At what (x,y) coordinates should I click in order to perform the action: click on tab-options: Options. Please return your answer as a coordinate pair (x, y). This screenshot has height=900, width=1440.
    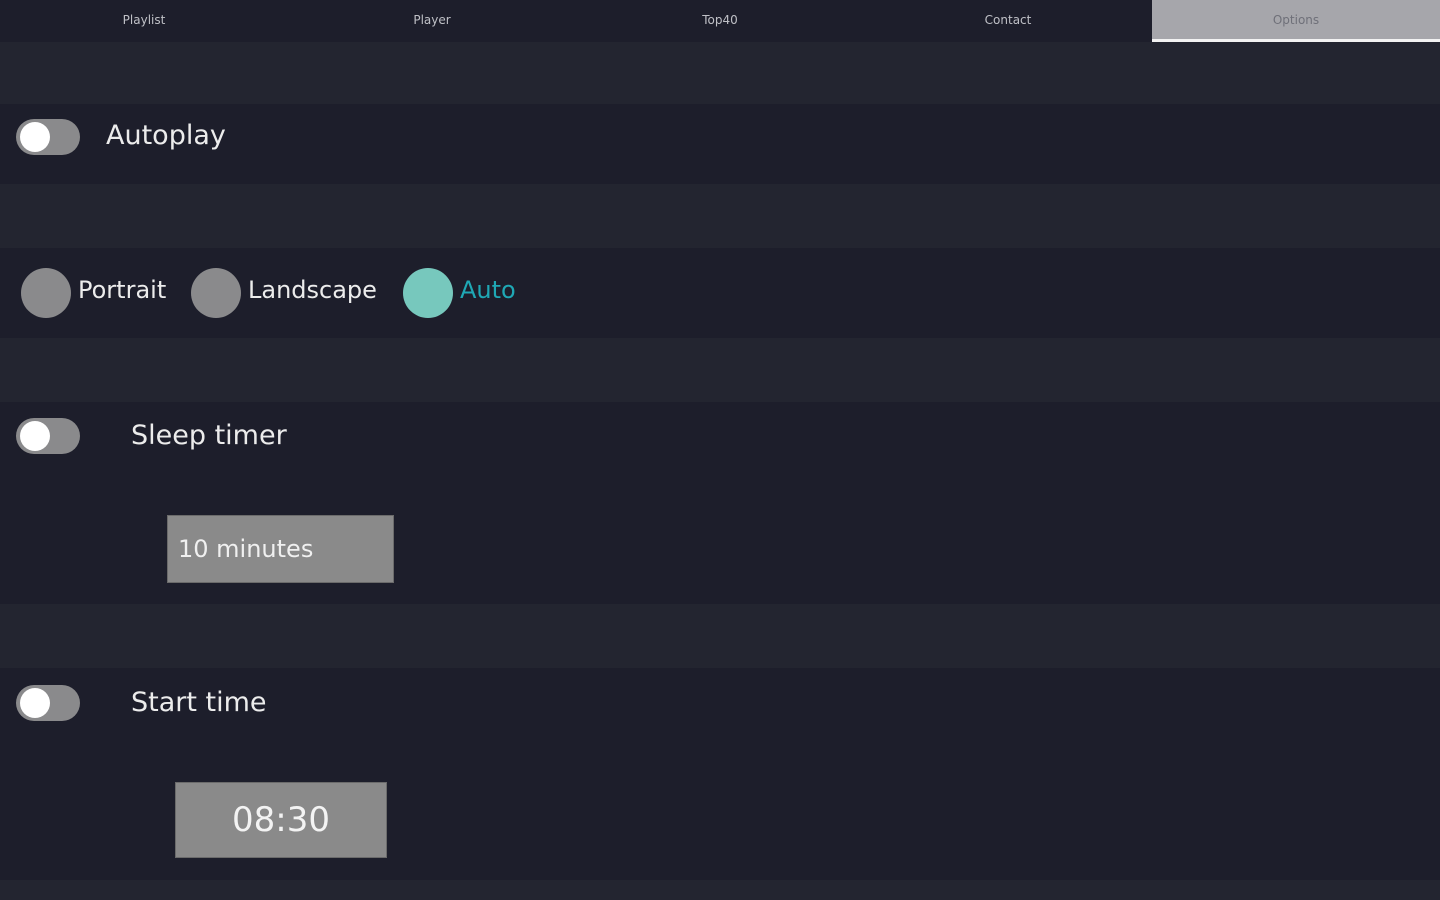
    Looking at the image, I should click on (1296, 21).